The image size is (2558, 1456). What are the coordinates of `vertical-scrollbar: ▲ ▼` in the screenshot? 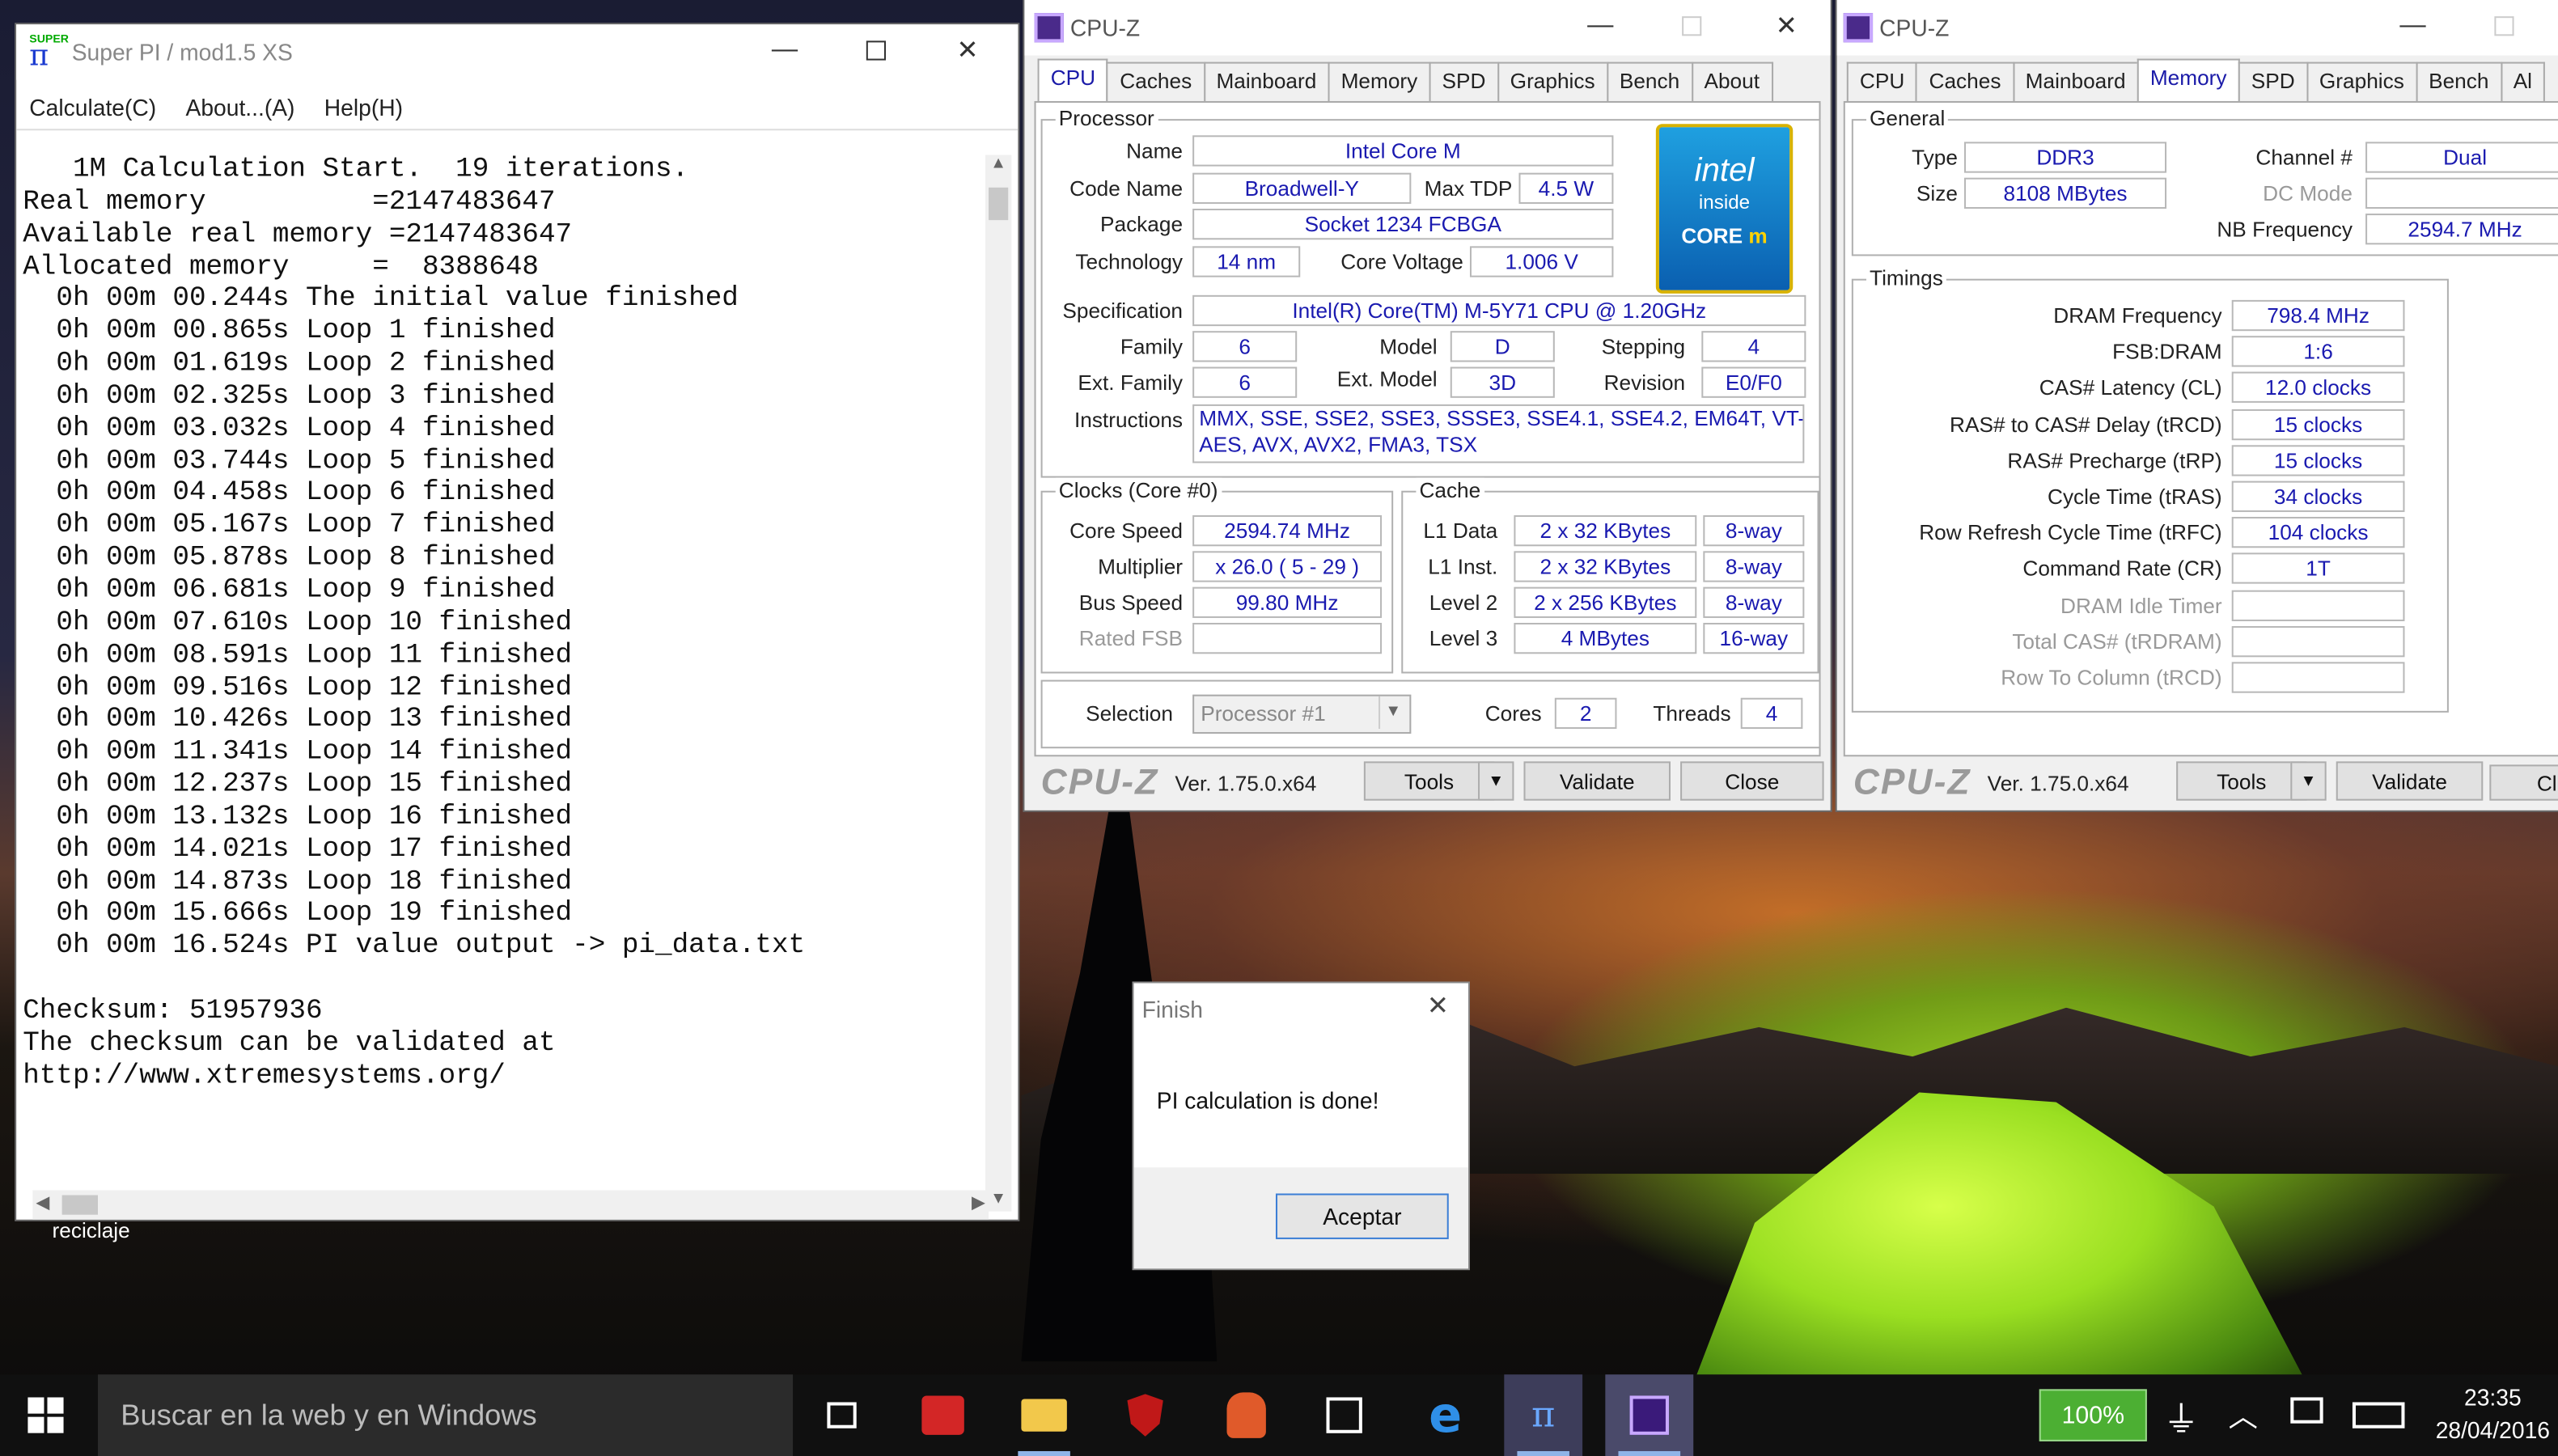 It's located at (998, 683).